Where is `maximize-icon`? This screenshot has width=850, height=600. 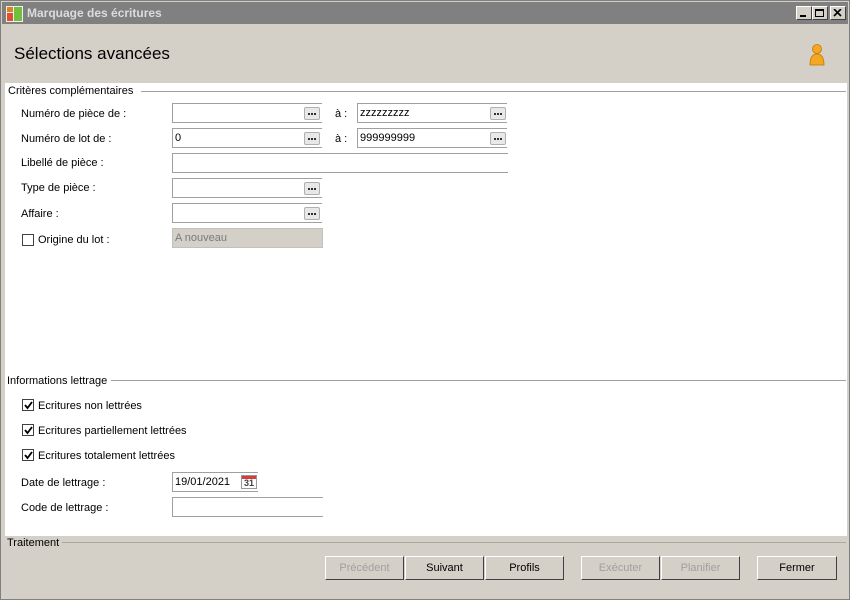 maximize-icon is located at coordinates (819, 13).